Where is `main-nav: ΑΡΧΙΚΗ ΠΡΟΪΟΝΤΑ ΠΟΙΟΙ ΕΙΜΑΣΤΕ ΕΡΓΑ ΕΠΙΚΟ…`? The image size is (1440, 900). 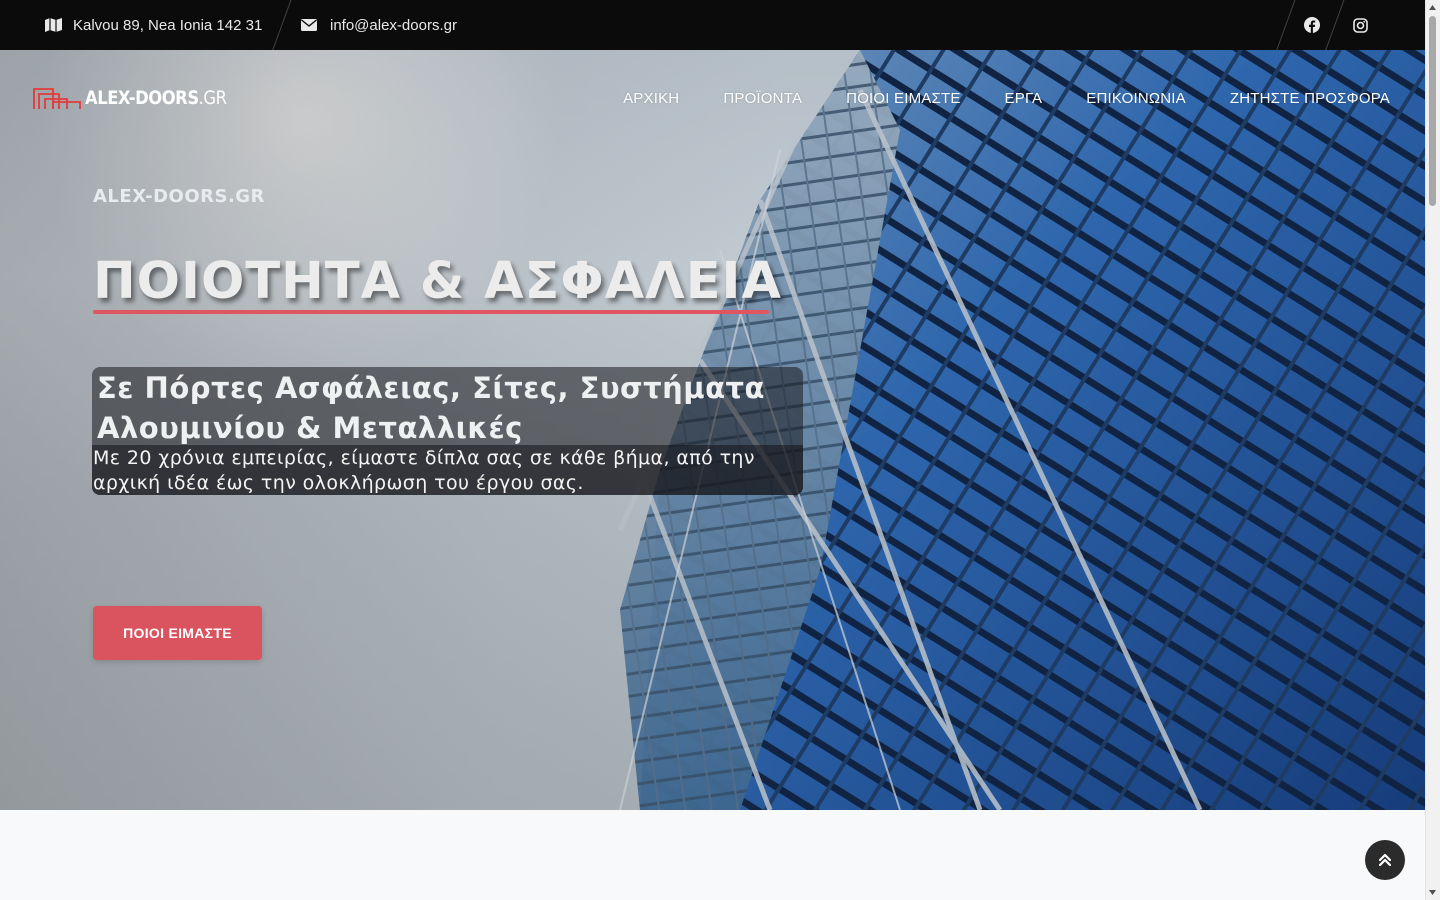 main-nav: ΑΡΧΙΚΗ ΠΡΟΪΟΝΤΑ ΠΟΙΟΙ ΕΙΜΑΣΤΕ ΕΡΓΑ ΕΠΙΚΟ… is located at coordinates (1006, 98).